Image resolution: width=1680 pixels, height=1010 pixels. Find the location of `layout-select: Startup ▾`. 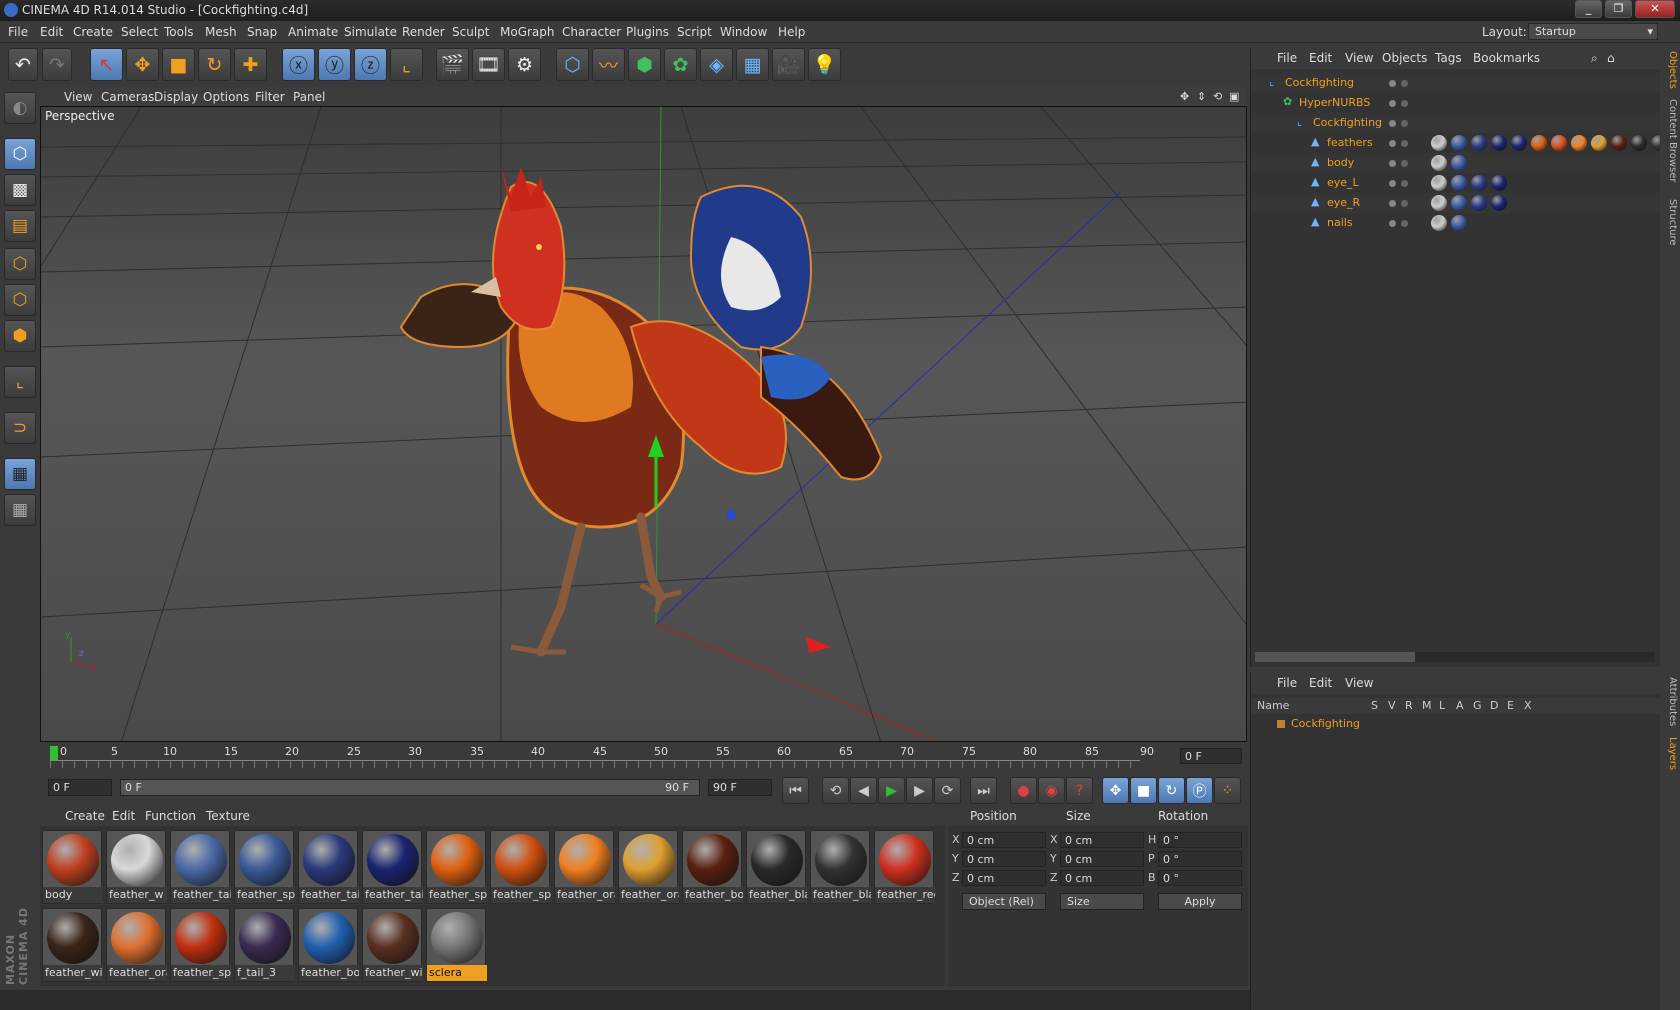

layout-select: Startup ▾ is located at coordinates (1593, 31).